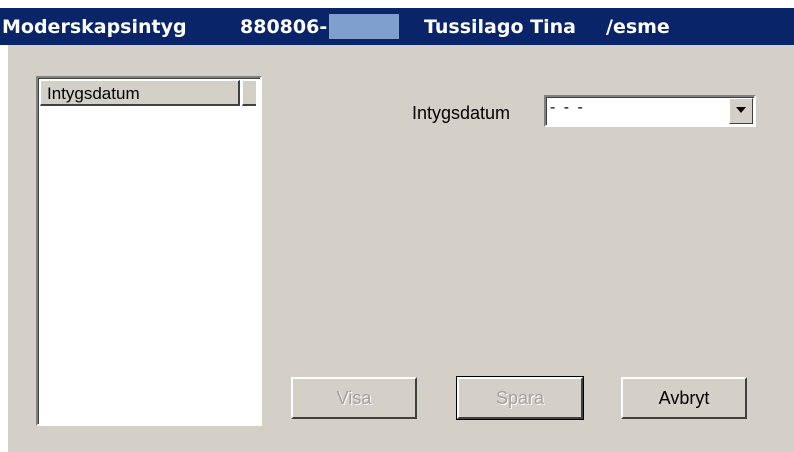 Image resolution: width=794 pixels, height=452 pixels. I want to click on date-select: - - -, so click(650, 111).